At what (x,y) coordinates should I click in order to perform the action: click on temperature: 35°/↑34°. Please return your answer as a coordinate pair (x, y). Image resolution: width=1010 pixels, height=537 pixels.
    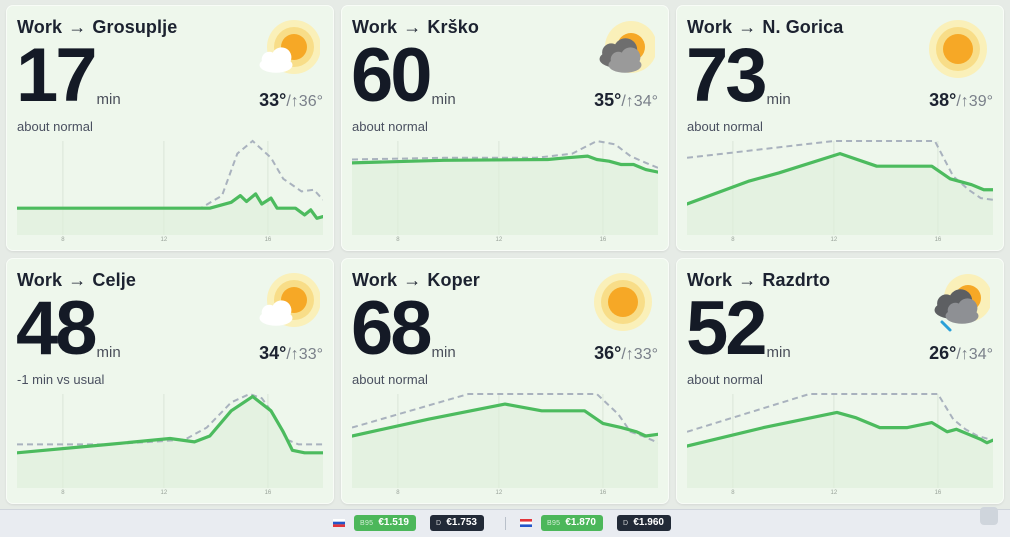
    Looking at the image, I should click on (626, 100).